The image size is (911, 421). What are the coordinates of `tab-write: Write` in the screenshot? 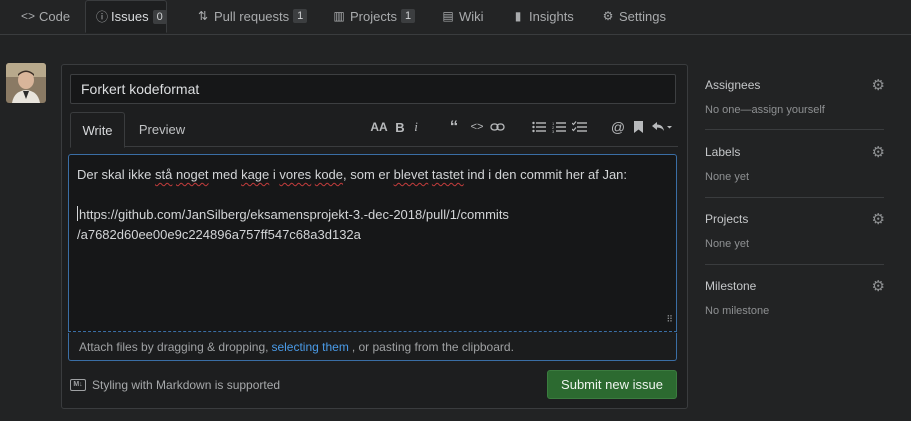 It's located at (97, 130).